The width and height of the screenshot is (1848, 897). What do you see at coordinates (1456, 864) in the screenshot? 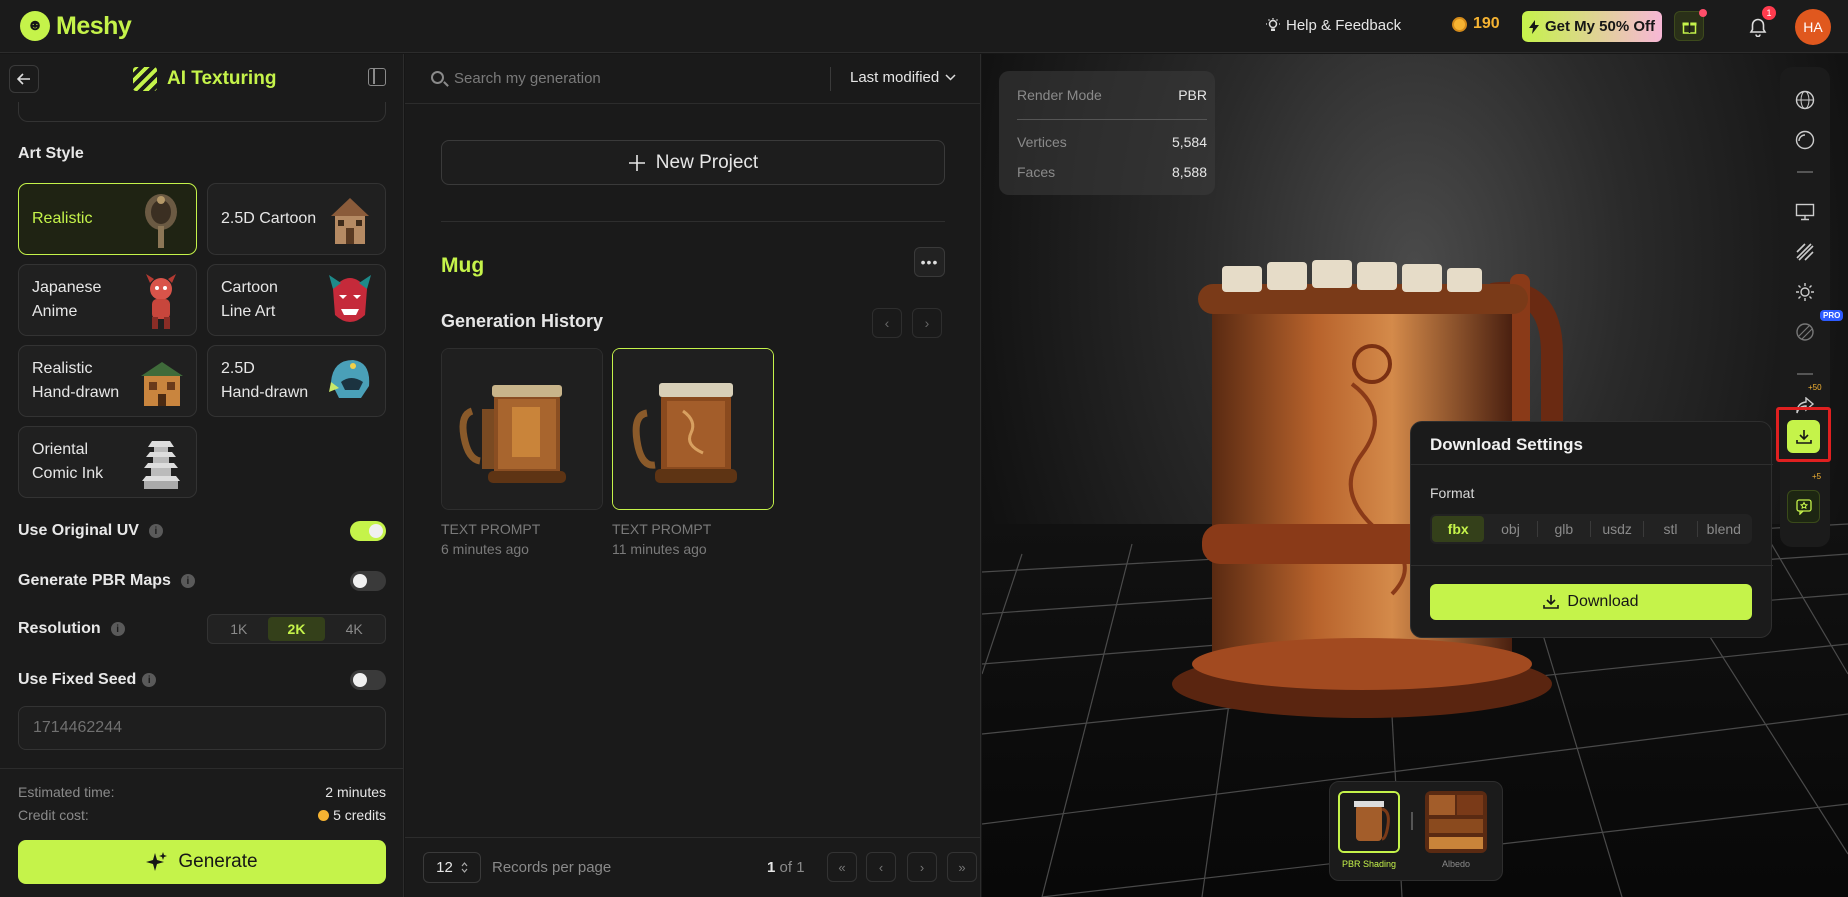
I see `material-label-albedo: Albedo` at bounding box center [1456, 864].